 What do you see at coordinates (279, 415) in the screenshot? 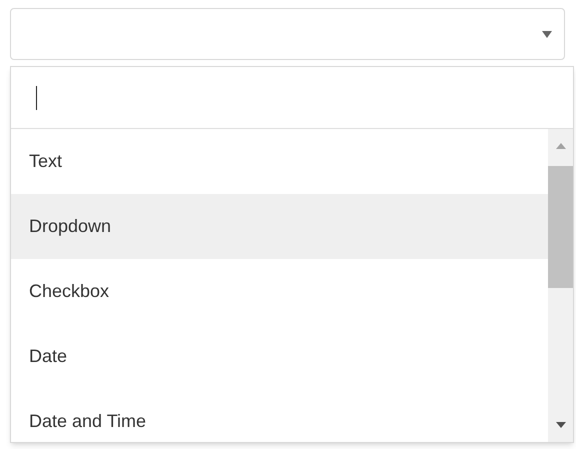
I see `option-item: Date and Time` at bounding box center [279, 415].